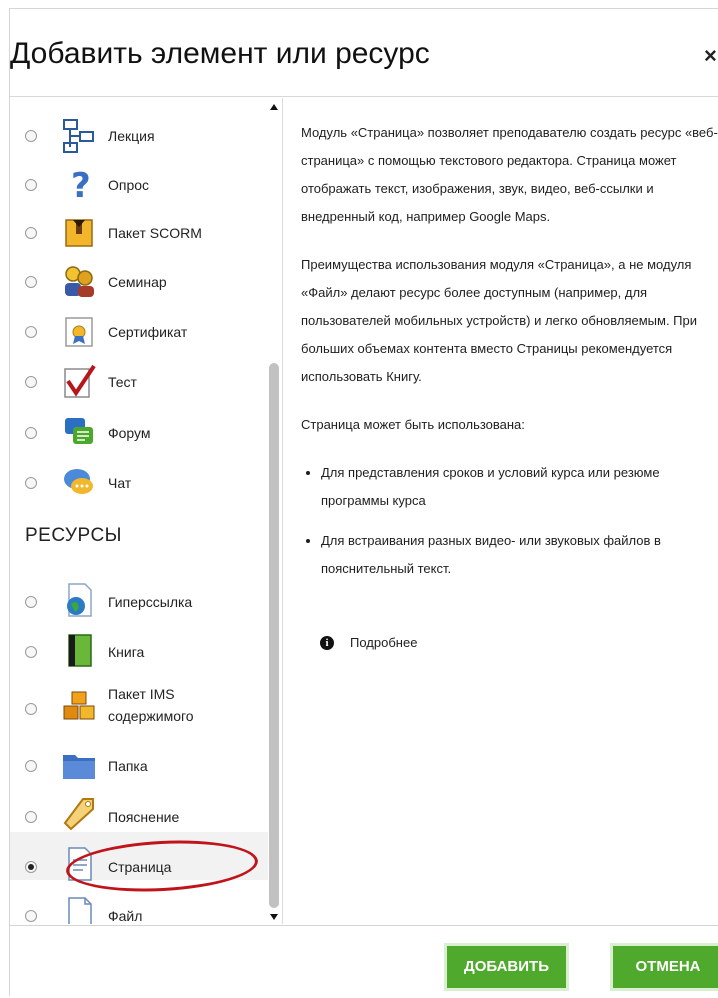 Image resolution: width=718 pixels, height=998 pixels. Describe the element at coordinates (150, 602) in the screenshot. I see `option-label: Гиперссылка` at that location.